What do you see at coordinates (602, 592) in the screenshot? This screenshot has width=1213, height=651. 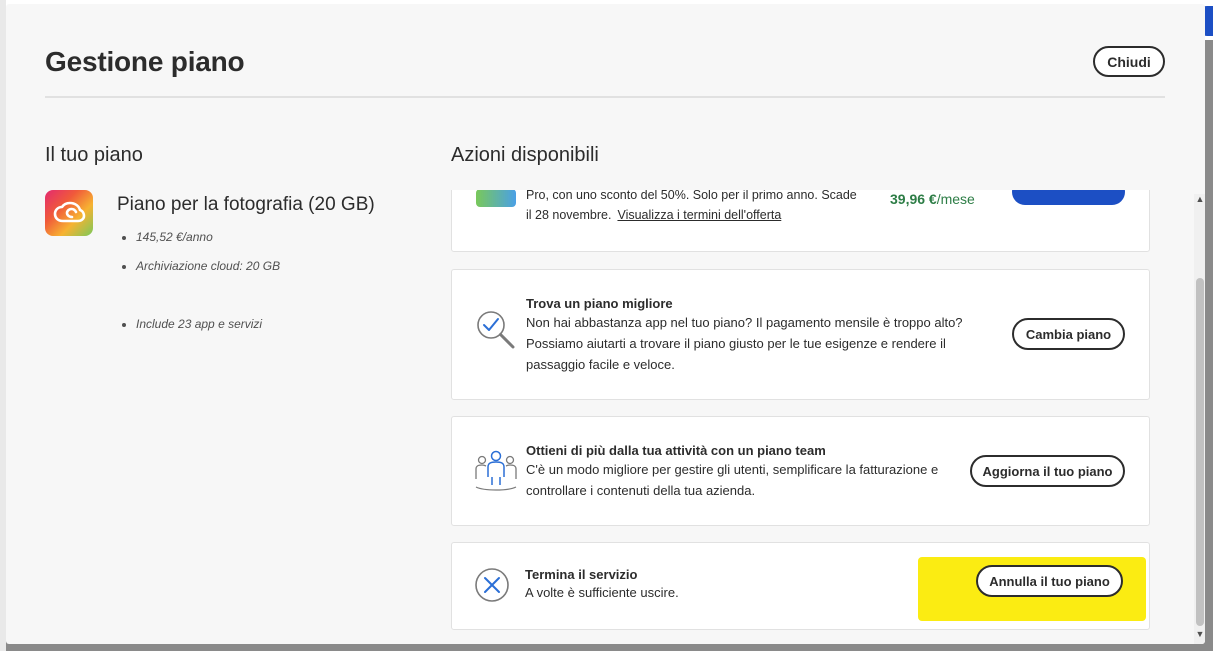 I see `cancel-line1: A volte è sufficiente uscire.` at bounding box center [602, 592].